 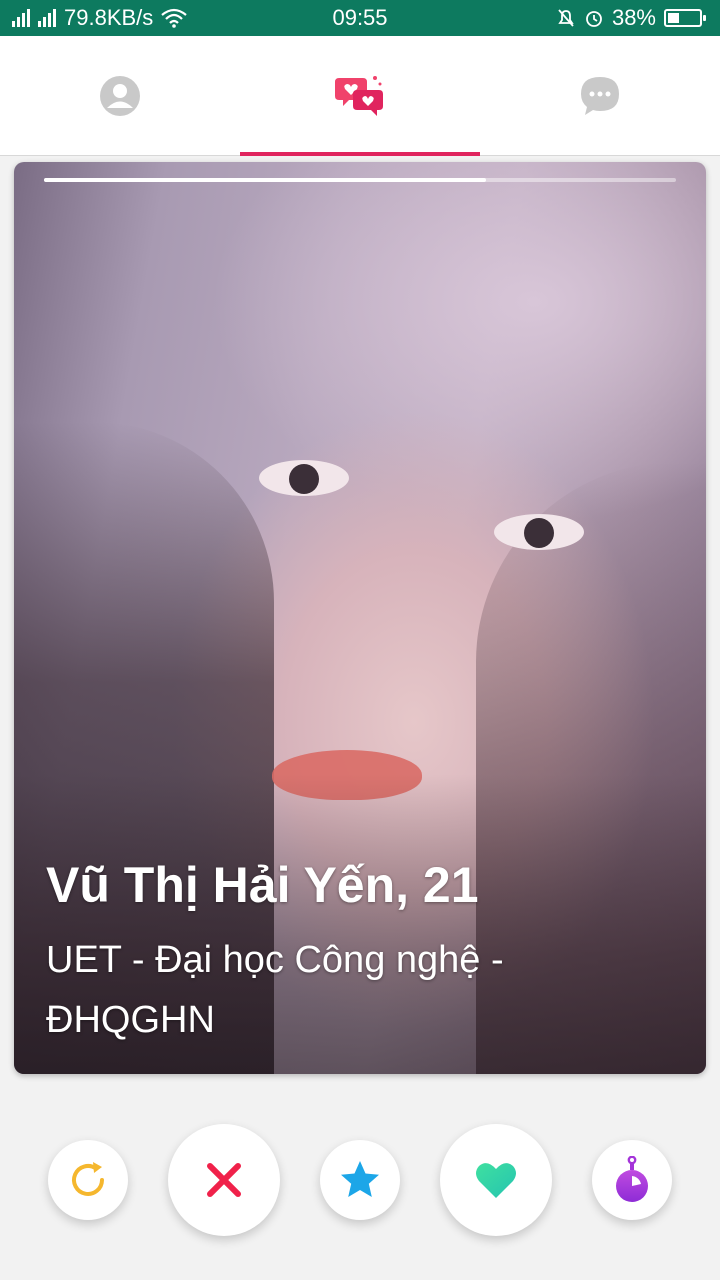 I want to click on super-like-button, so click(x=360, y=1180).